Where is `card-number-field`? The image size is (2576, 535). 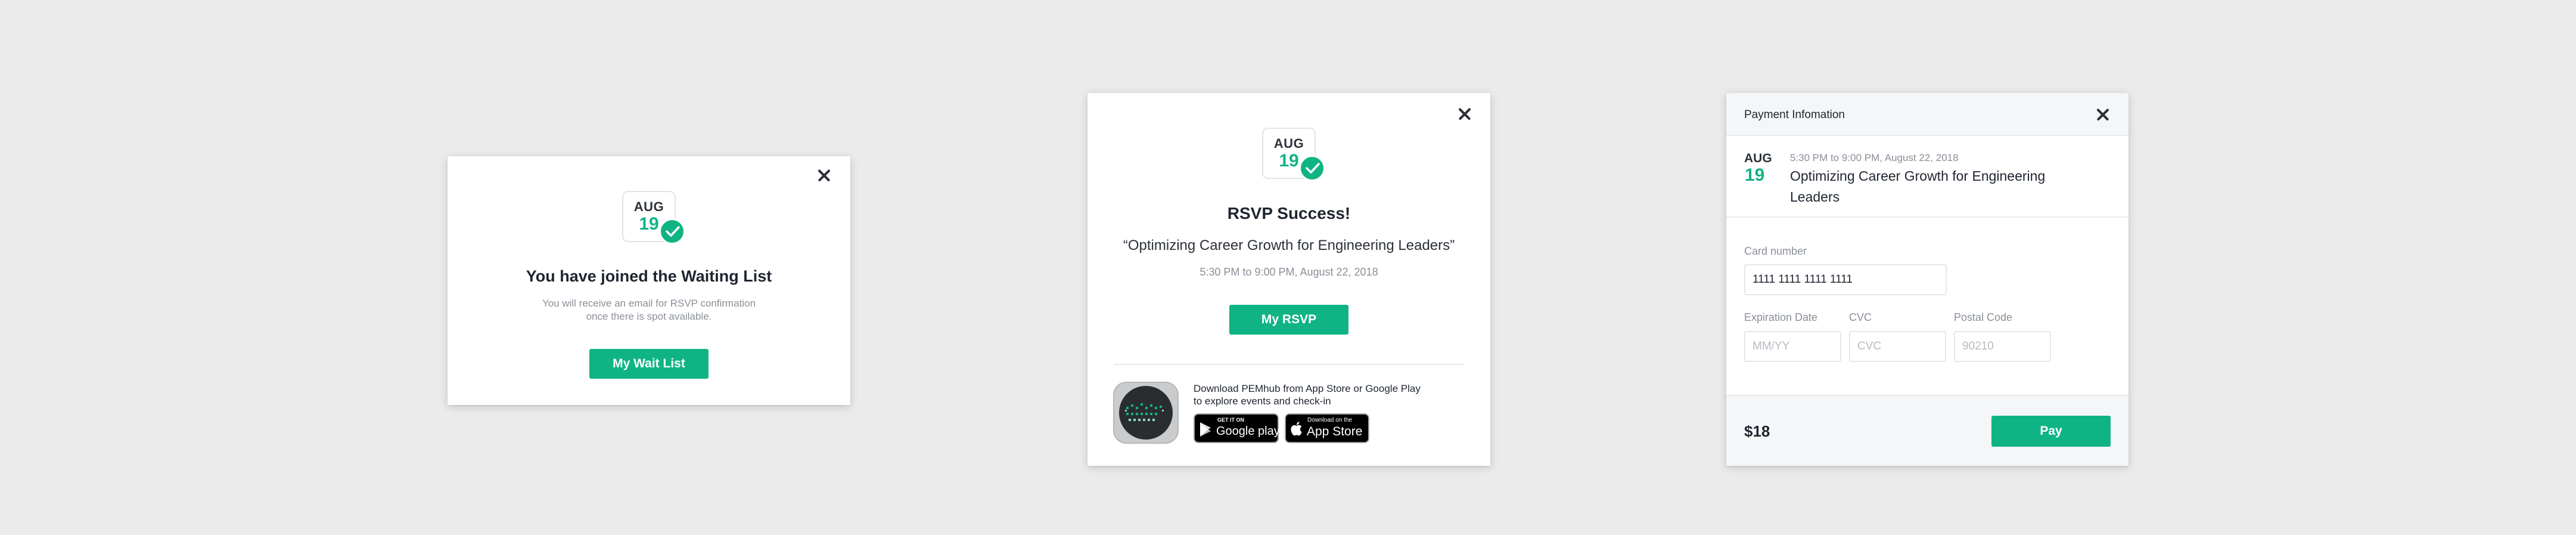
card-number-field is located at coordinates (1845, 279).